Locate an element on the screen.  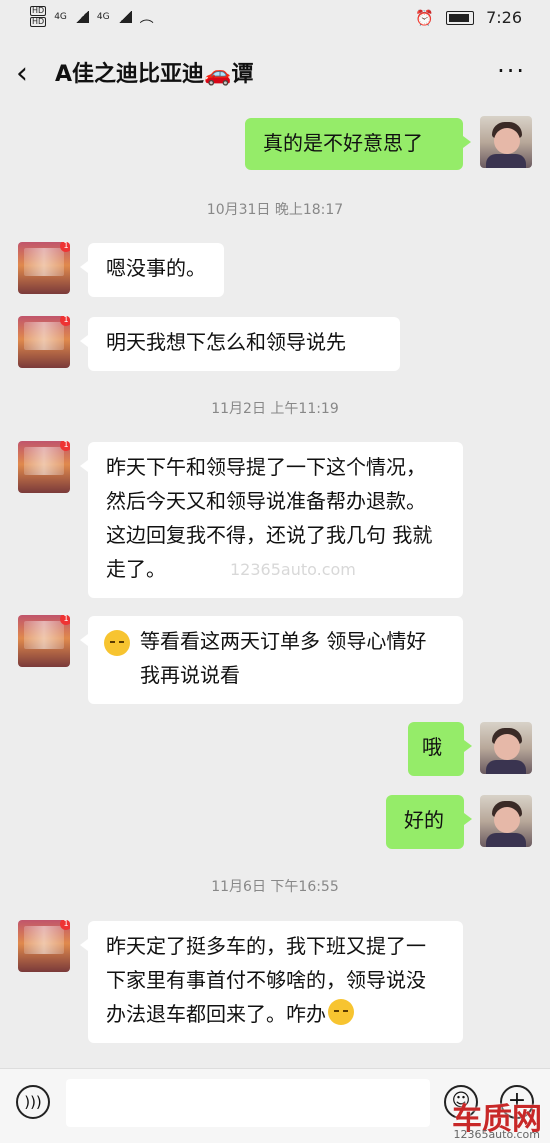
timestamp: 10月31日 晚上18:17 is located at coordinates (275, 210).